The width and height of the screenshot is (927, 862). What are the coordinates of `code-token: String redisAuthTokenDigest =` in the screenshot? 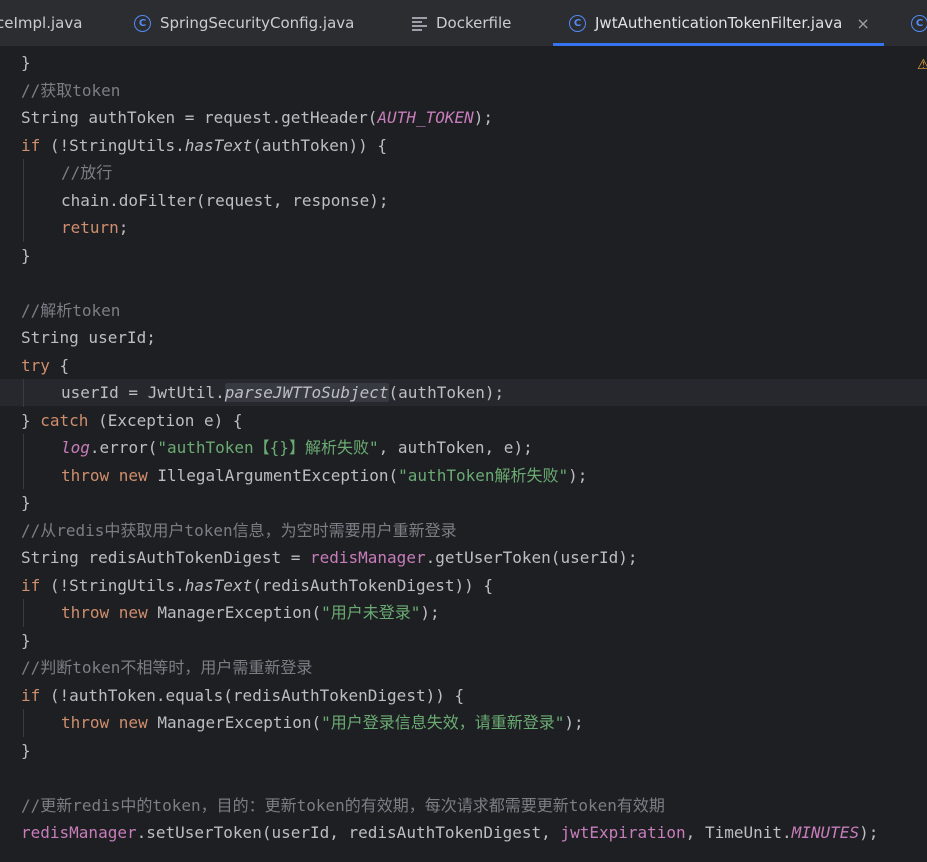 It's located at (165, 557).